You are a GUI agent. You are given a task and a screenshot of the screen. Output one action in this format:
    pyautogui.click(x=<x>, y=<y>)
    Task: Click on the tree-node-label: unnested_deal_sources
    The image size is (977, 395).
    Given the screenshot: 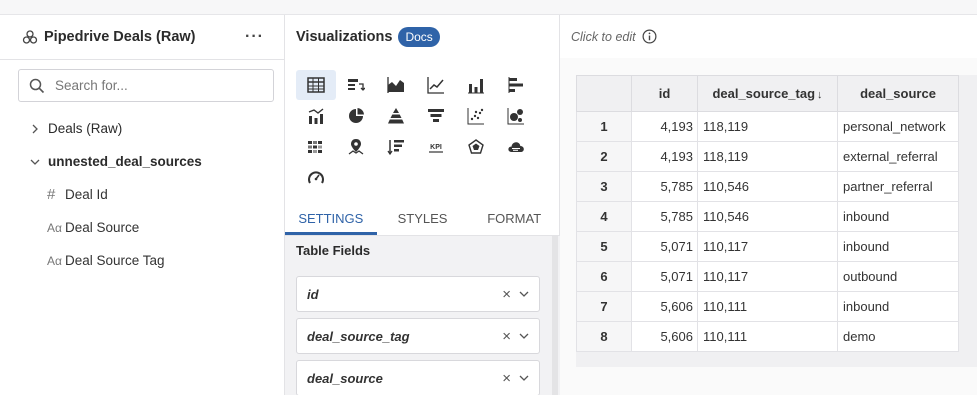 What is the action you would take?
    pyautogui.click(x=125, y=161)
    